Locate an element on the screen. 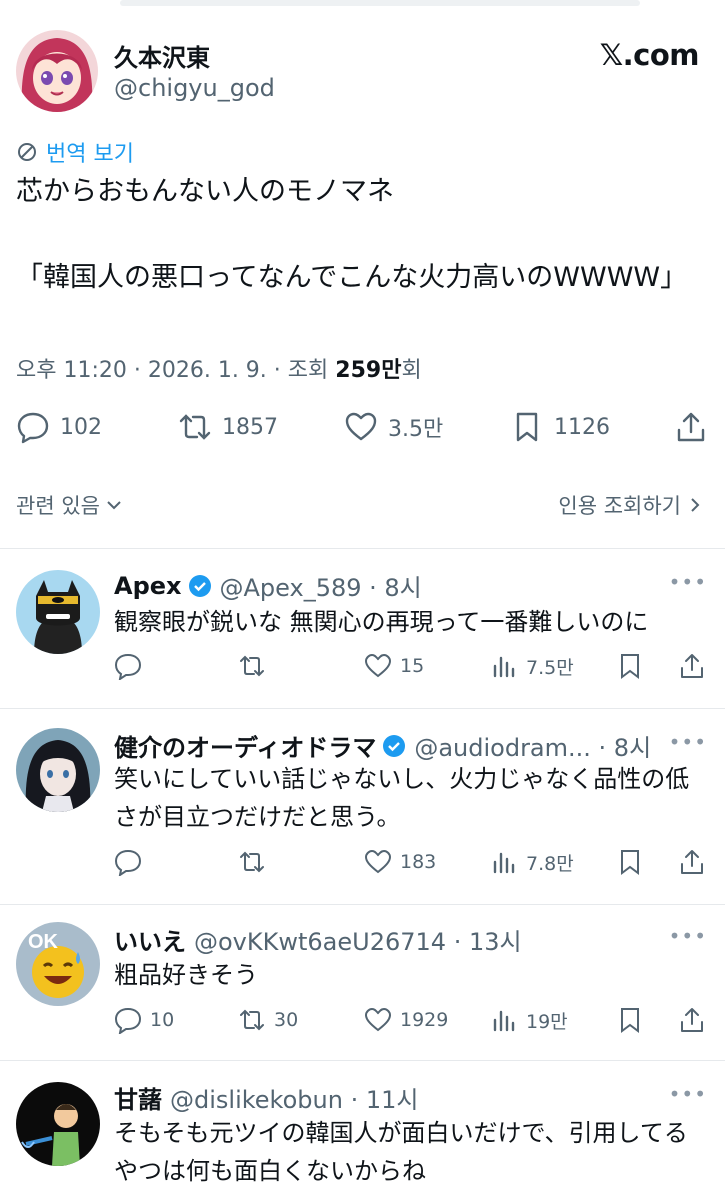 The image size is (725, 1200). reply-author-name: 健介のオーディオドラマ is located at coordinates (245, 745).